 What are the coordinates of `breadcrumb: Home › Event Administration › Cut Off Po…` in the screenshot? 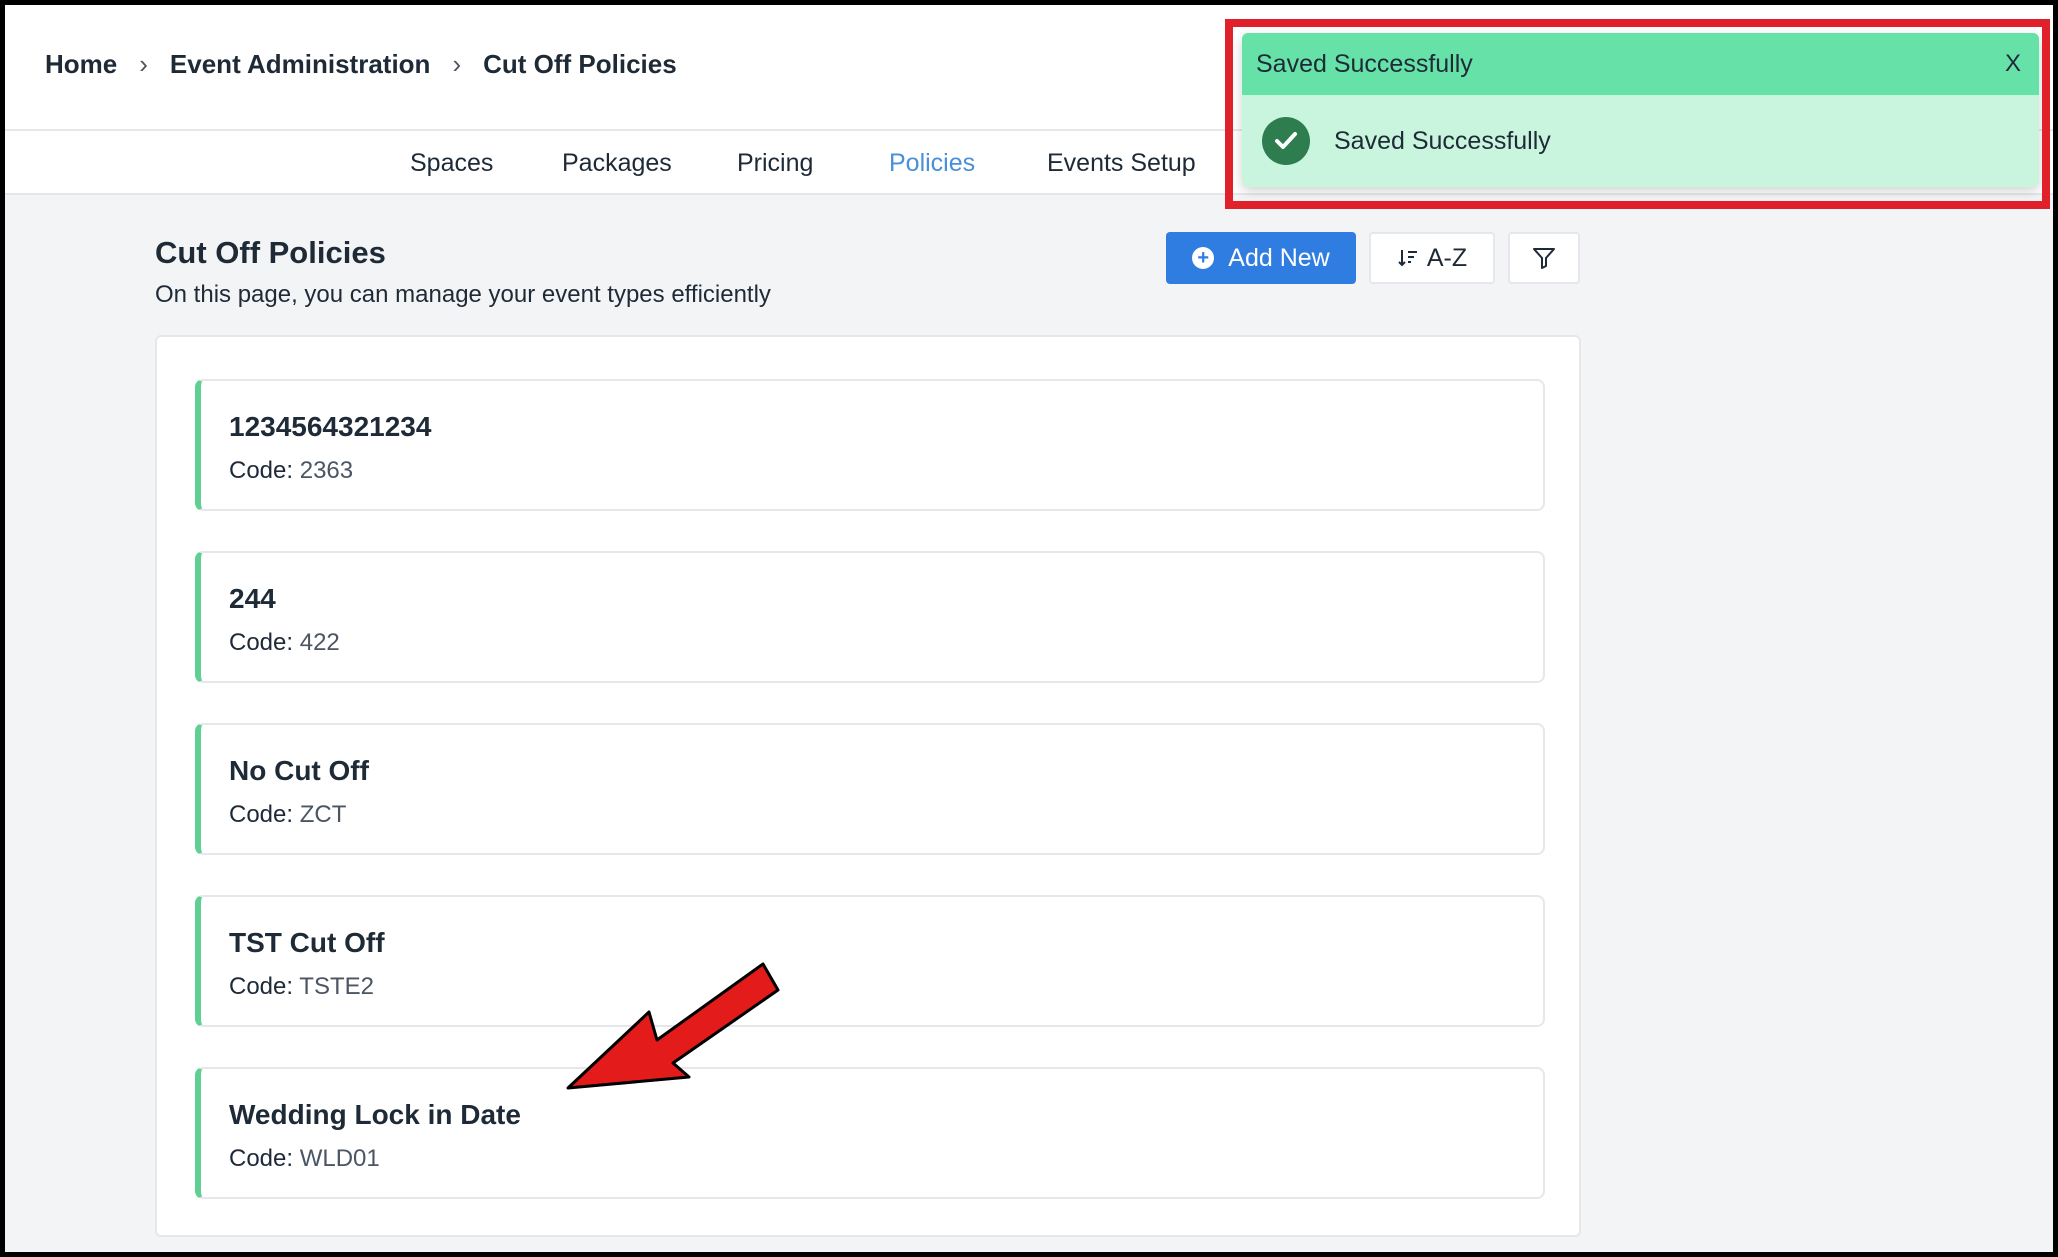 It's located at (361, 64).